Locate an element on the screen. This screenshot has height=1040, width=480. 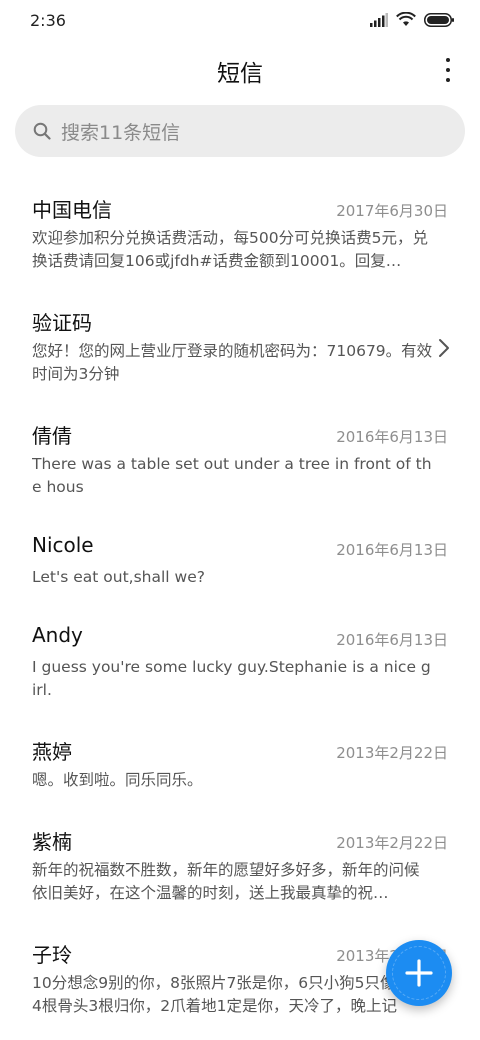
message-preview: 您好！您的网上营业厅登录的随机密码为：710679。有效时间为3分钟 is located at coordinates (232, 362).